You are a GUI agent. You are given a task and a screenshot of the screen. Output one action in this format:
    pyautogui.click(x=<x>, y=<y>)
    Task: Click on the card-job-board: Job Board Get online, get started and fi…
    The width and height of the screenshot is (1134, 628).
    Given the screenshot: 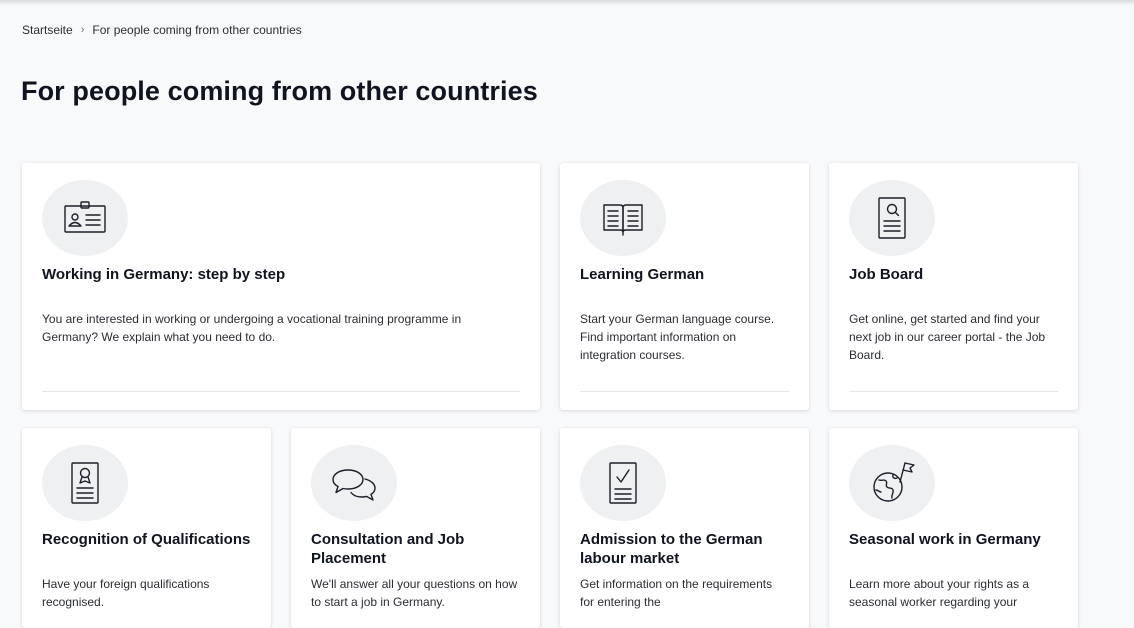 What is the action you would take?
    pyautogui.click(x=953, y=286)
    